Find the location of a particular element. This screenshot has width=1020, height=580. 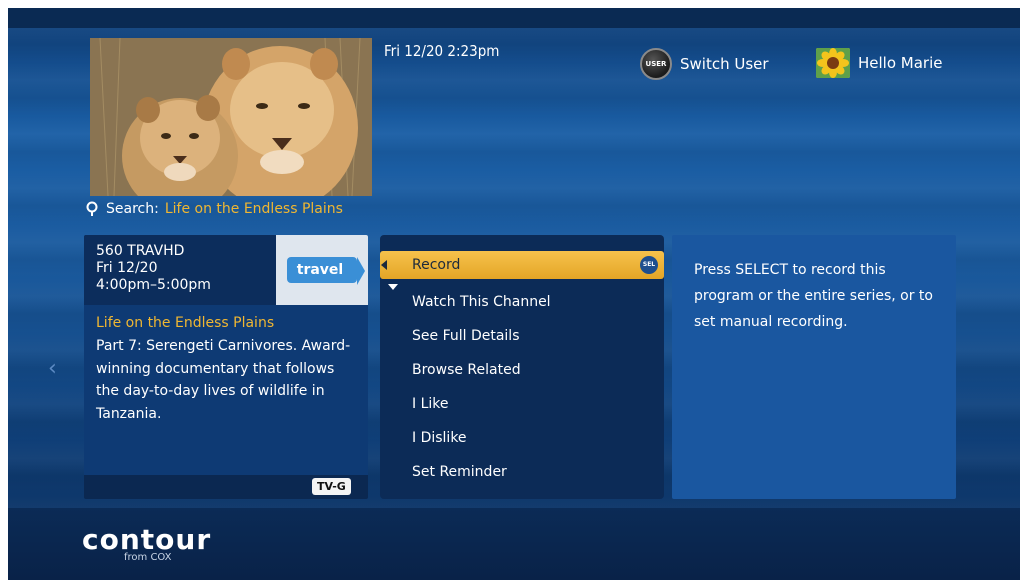

top-bar is located at coordinates (514, 18).